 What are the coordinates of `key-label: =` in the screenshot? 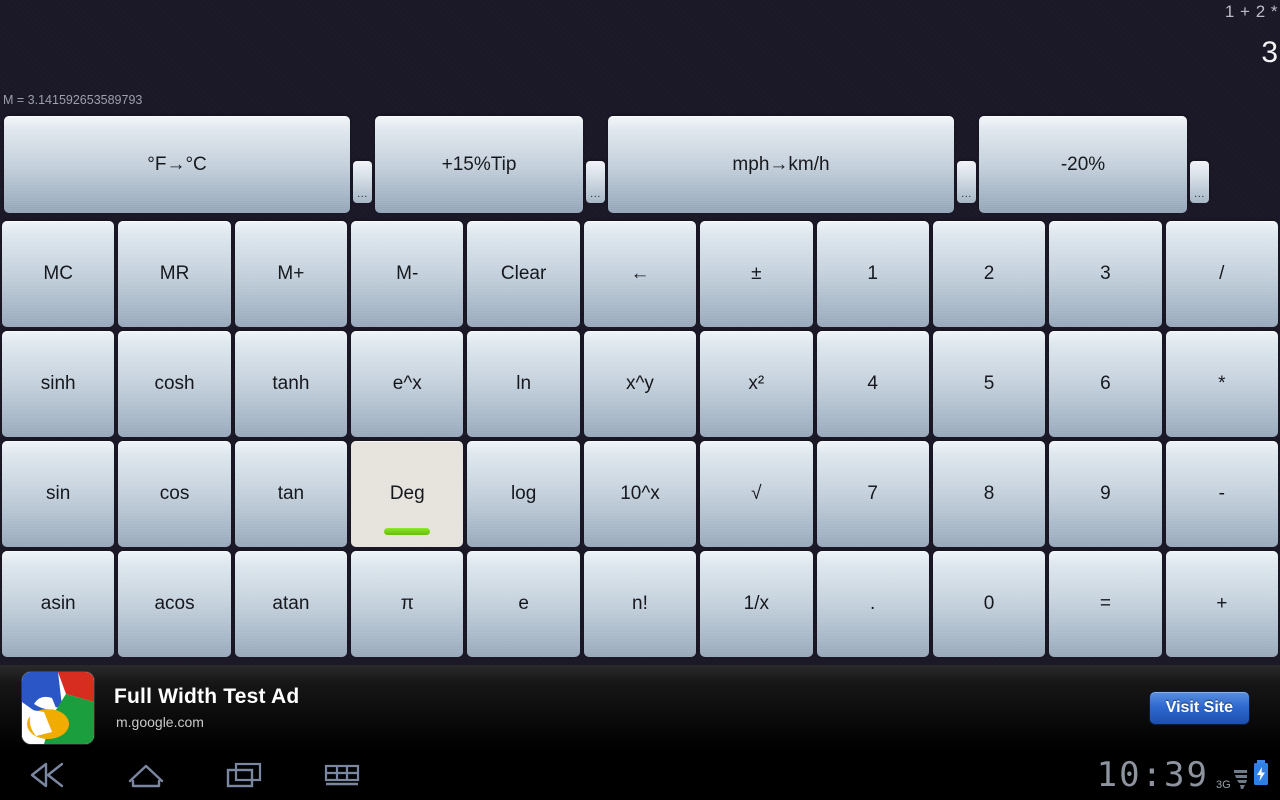 It's located at (1105, 603).